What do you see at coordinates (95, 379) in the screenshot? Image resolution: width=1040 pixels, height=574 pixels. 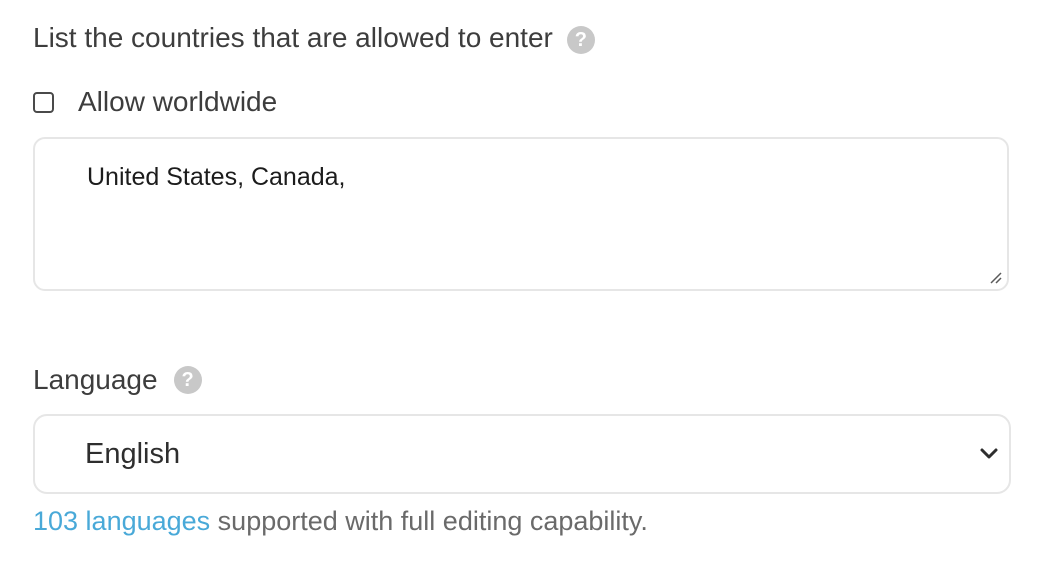 I see `language-field-label: Language` at bounding box center [95, 379].